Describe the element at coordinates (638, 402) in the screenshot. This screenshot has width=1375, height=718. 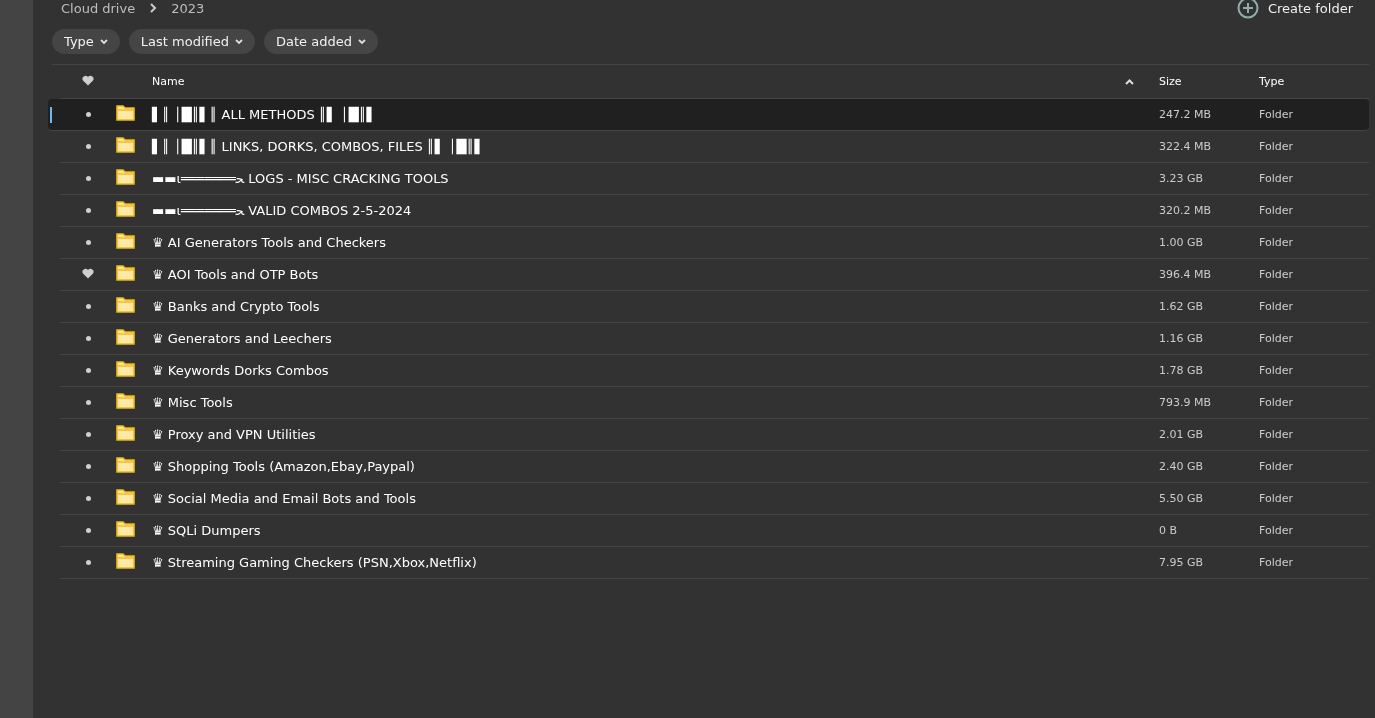
I see `folder-name: ♛ Misc Tools` at that location.